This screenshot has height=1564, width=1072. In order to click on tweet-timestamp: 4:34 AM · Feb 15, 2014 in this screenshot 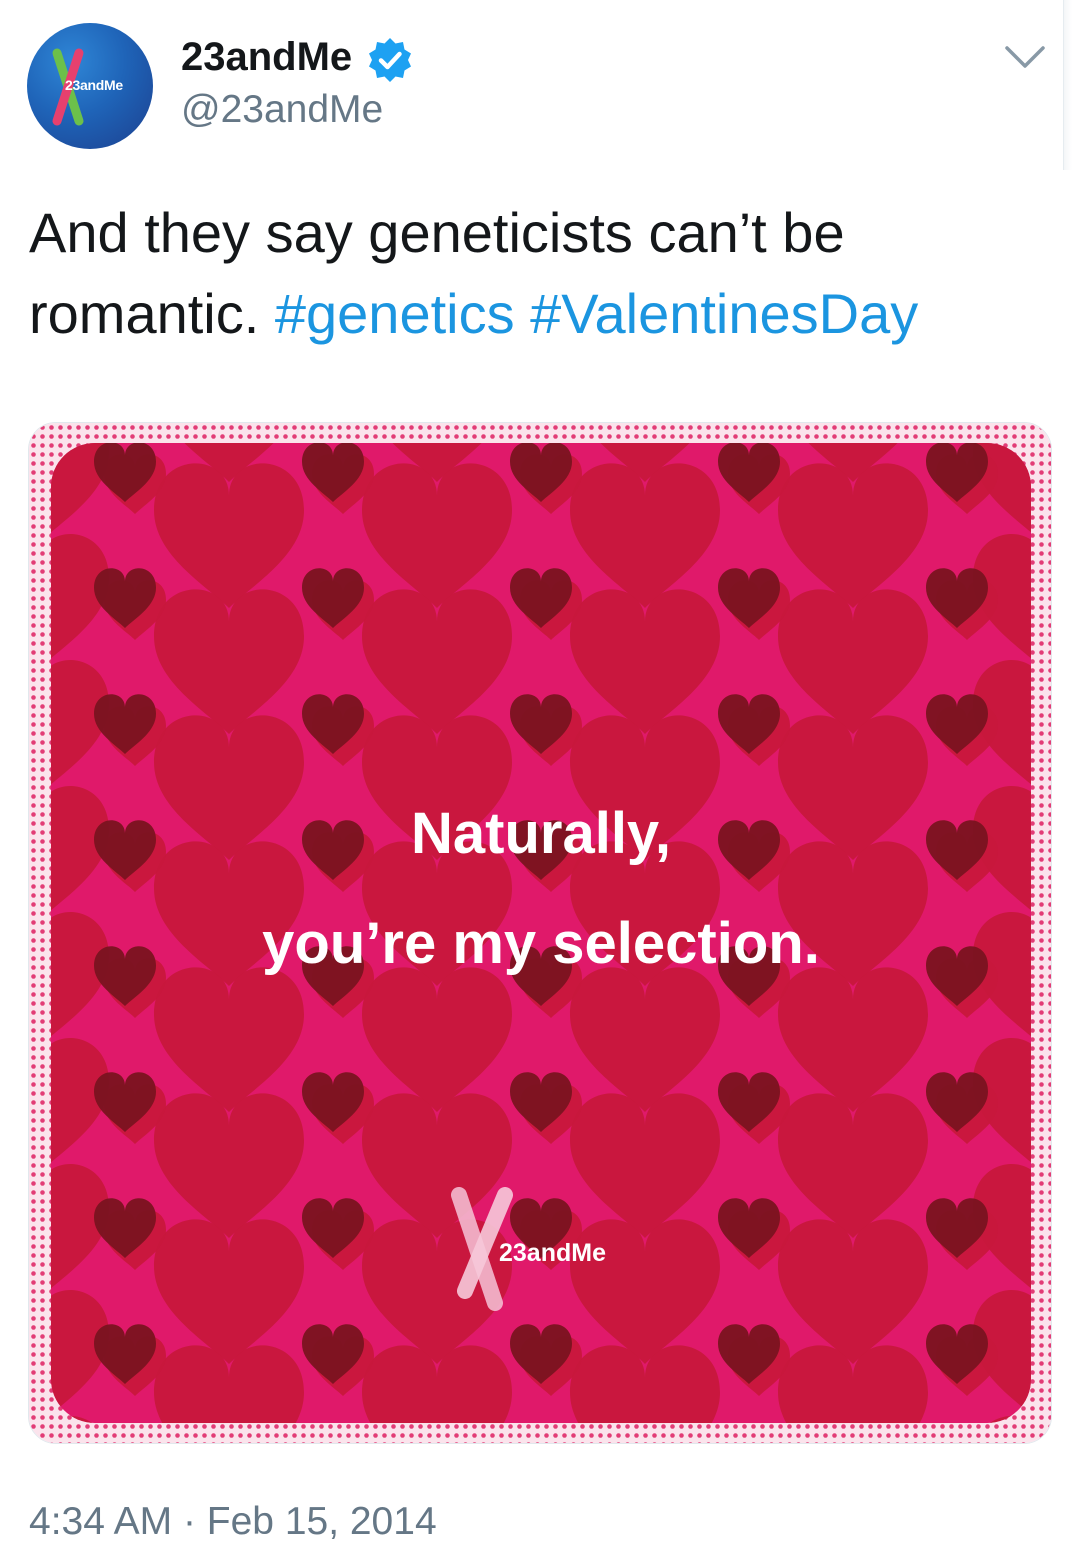, I will do `click(233, 1522)`.